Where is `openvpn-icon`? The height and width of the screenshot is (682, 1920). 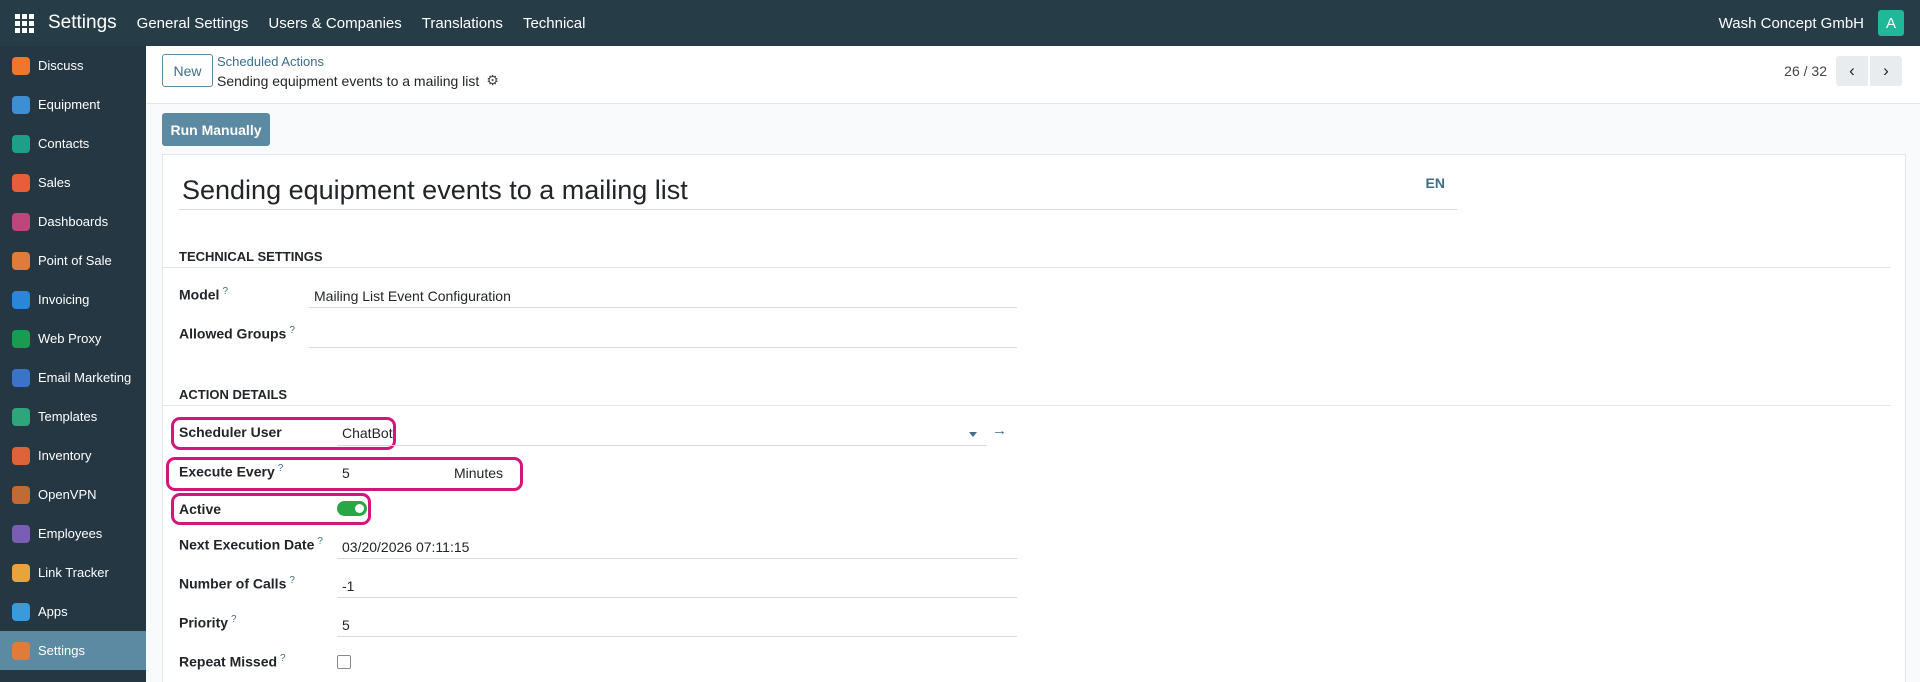 openvpn-icon is located at coordinates (21, 494).